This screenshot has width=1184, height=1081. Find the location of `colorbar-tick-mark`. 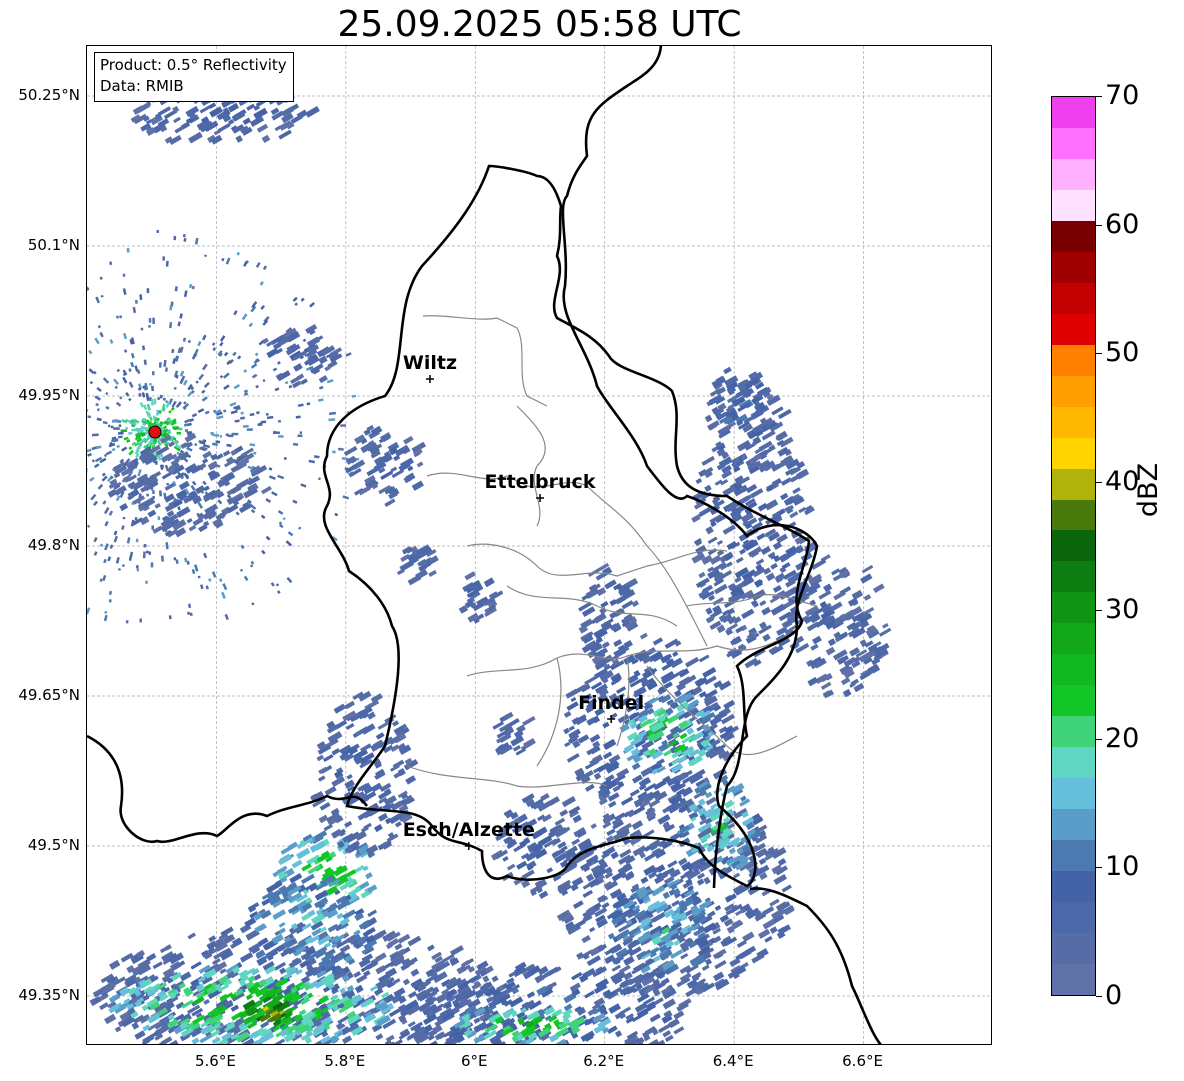

colorbar-tick-mark is located at coordinates (1099, 868).